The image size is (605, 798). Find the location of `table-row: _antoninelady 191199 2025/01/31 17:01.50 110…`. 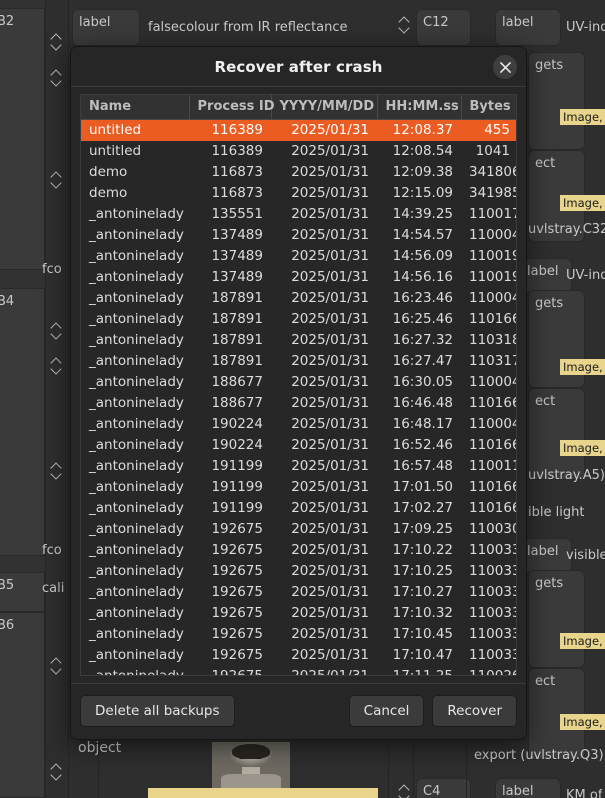

table-row: _antoninelady 191199 2025/01/31 17:01.50 110… is located at coordinates (298, 487).